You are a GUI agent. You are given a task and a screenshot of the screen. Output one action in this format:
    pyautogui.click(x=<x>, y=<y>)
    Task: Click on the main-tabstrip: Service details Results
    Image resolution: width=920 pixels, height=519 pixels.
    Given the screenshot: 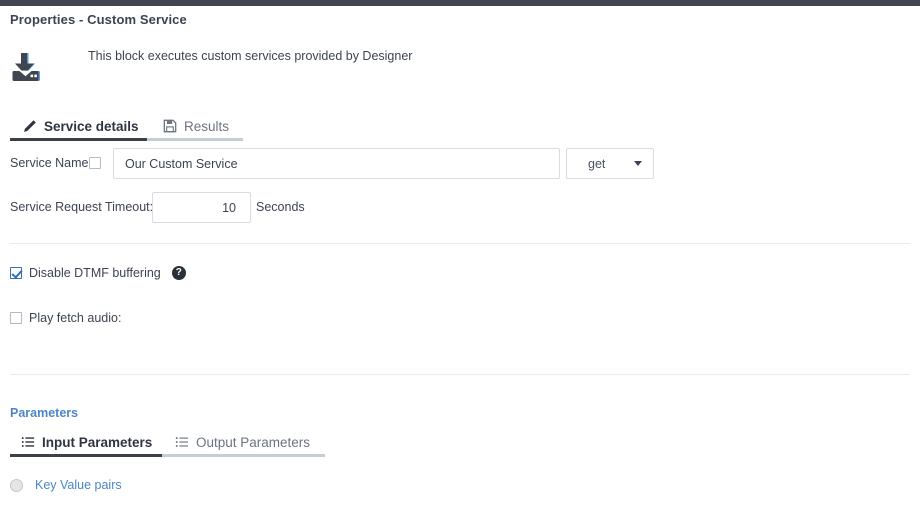 What is the action you would take?
    pyautogui.click(x=200, y=127)
    